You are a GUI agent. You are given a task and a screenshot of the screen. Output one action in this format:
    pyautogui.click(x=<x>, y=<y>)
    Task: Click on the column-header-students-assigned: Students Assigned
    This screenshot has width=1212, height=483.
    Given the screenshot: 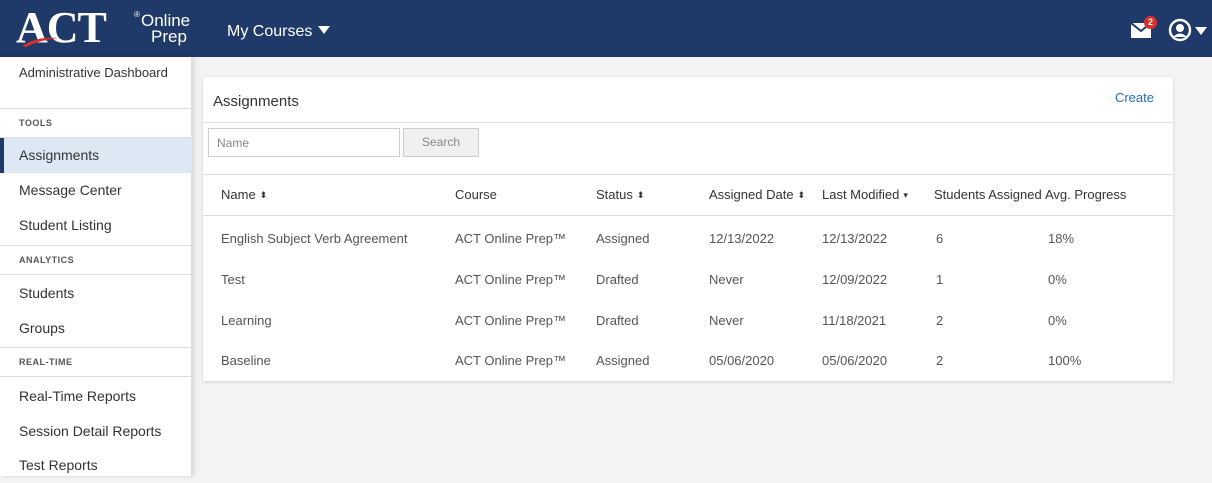 What is the action you would take?
    pyautogui.click(x=988, y=194)
    